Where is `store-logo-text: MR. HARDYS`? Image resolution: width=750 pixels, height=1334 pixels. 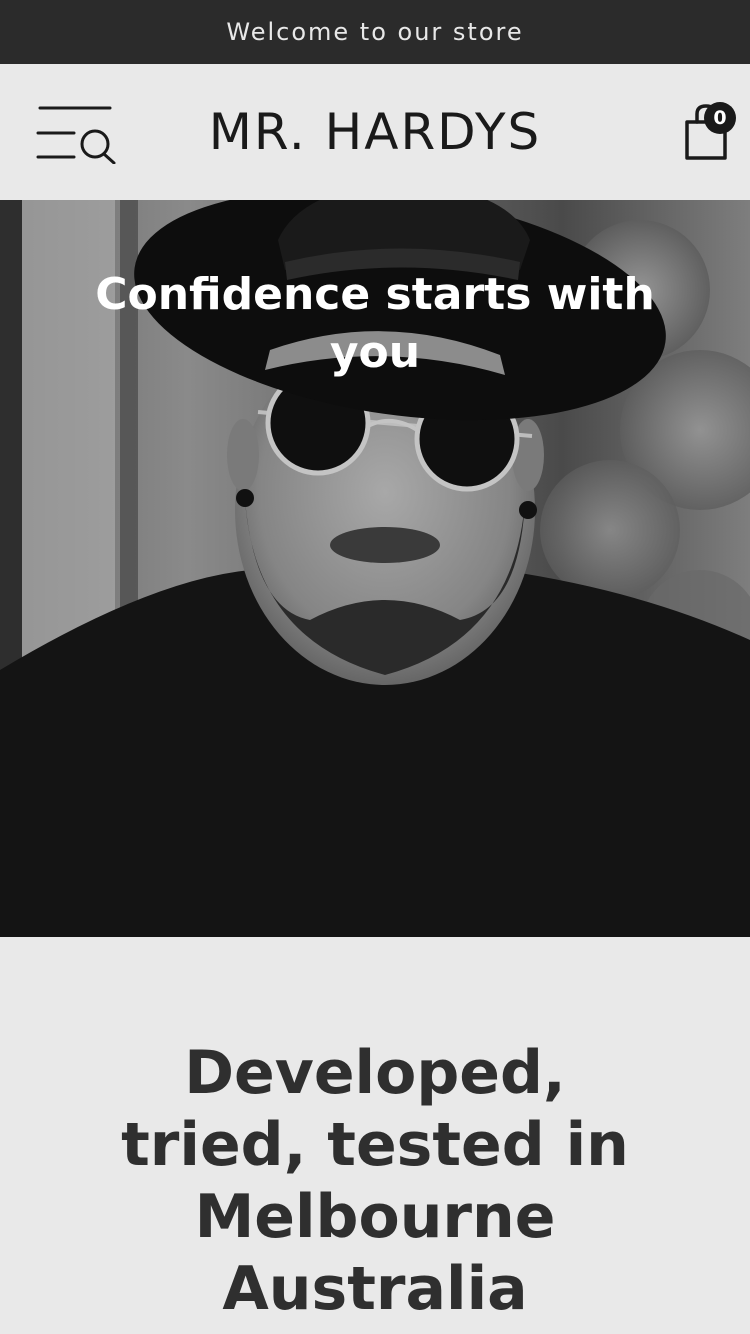
store-logo-text: MR. HARDYS is located at coordinates (375, 132).